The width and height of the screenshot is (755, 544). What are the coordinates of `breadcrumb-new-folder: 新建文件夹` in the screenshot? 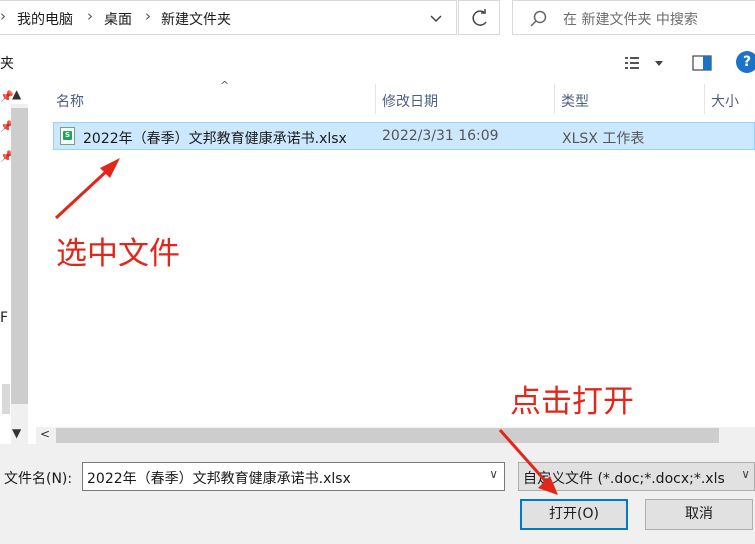 It's located at (196, 19).